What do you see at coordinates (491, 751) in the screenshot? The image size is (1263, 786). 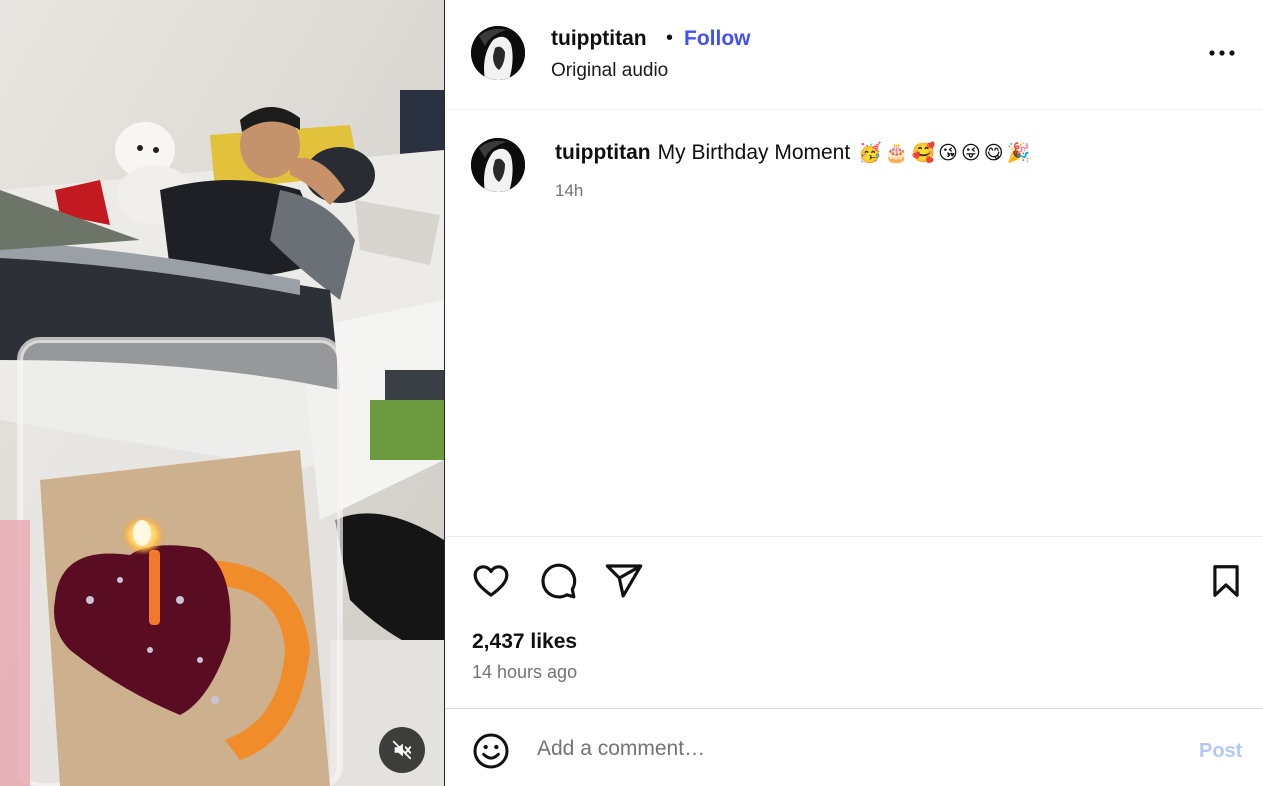 I see `emoji-icon` at bounding box center [491, 751].